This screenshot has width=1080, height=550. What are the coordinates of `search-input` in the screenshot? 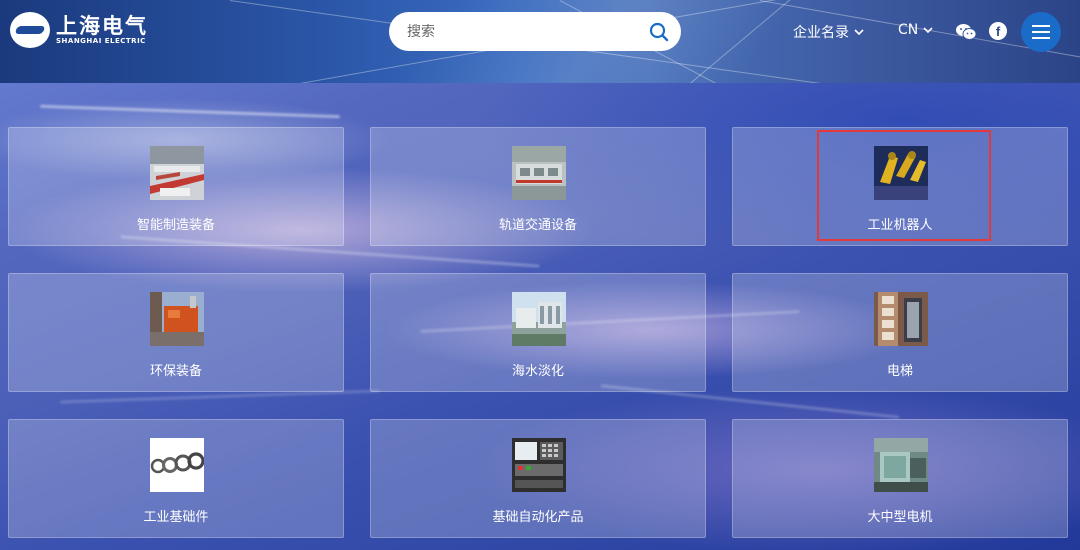 It's located at (522, 31).